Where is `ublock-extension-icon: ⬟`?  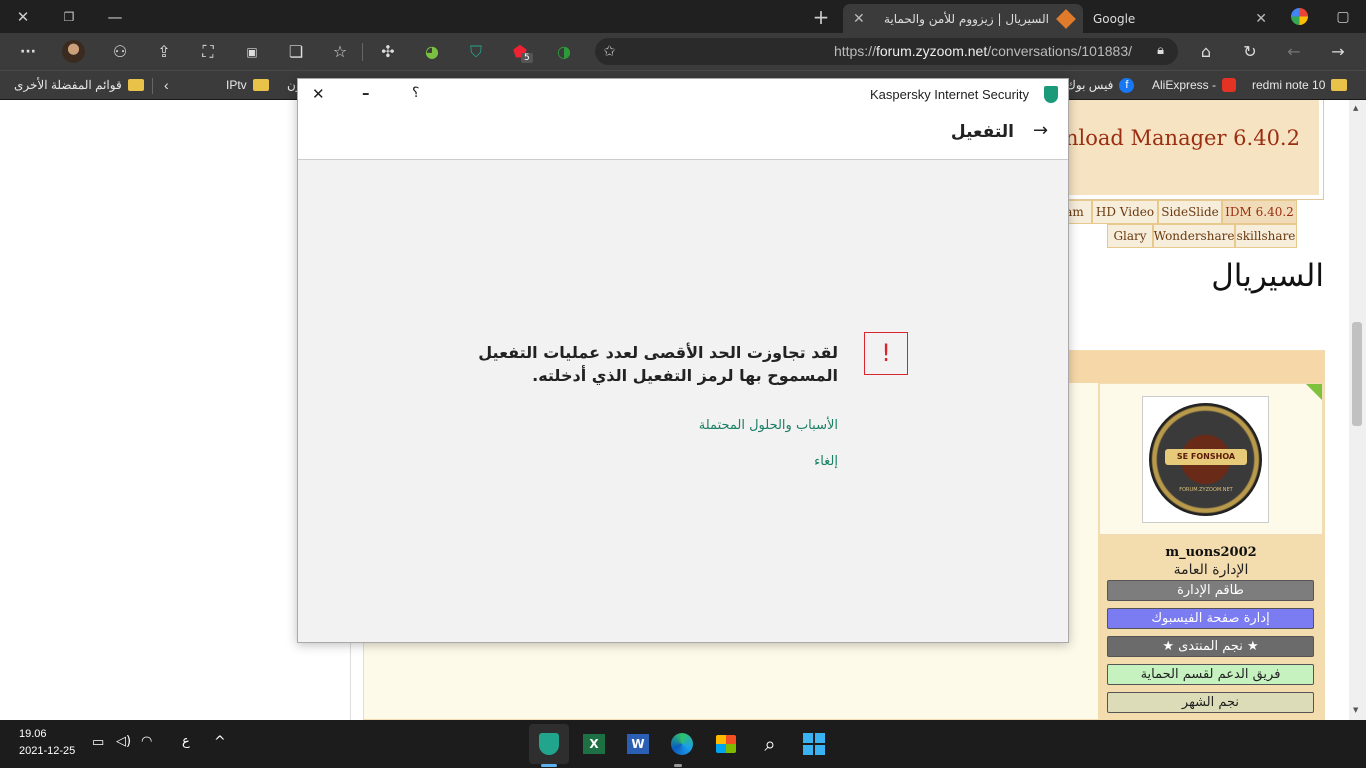 ublock-extension-icon: ⬟ is located at coordinates (520, 51).